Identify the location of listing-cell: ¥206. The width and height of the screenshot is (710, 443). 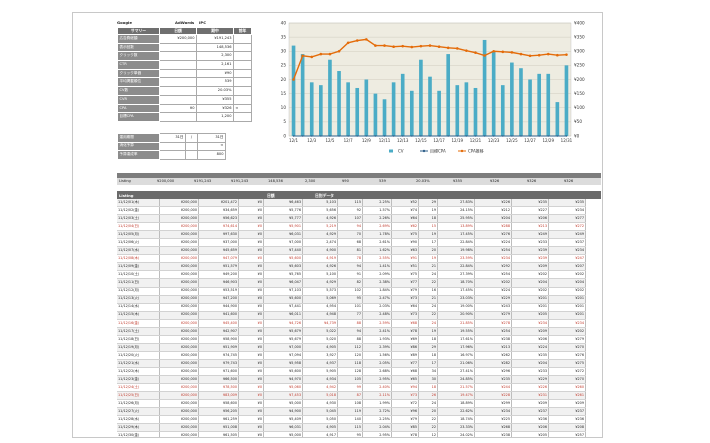
(530, 428).